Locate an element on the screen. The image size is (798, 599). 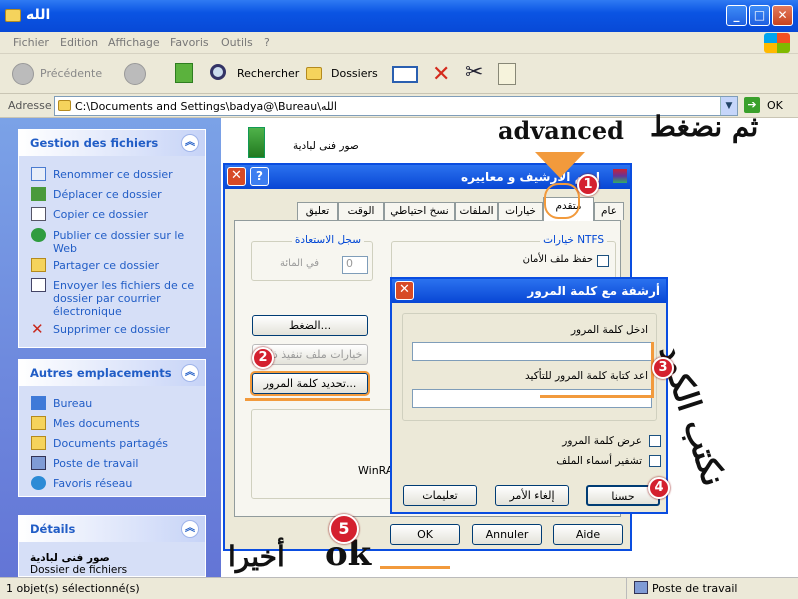
my-computer-icon is located at coordinates (641, 587).